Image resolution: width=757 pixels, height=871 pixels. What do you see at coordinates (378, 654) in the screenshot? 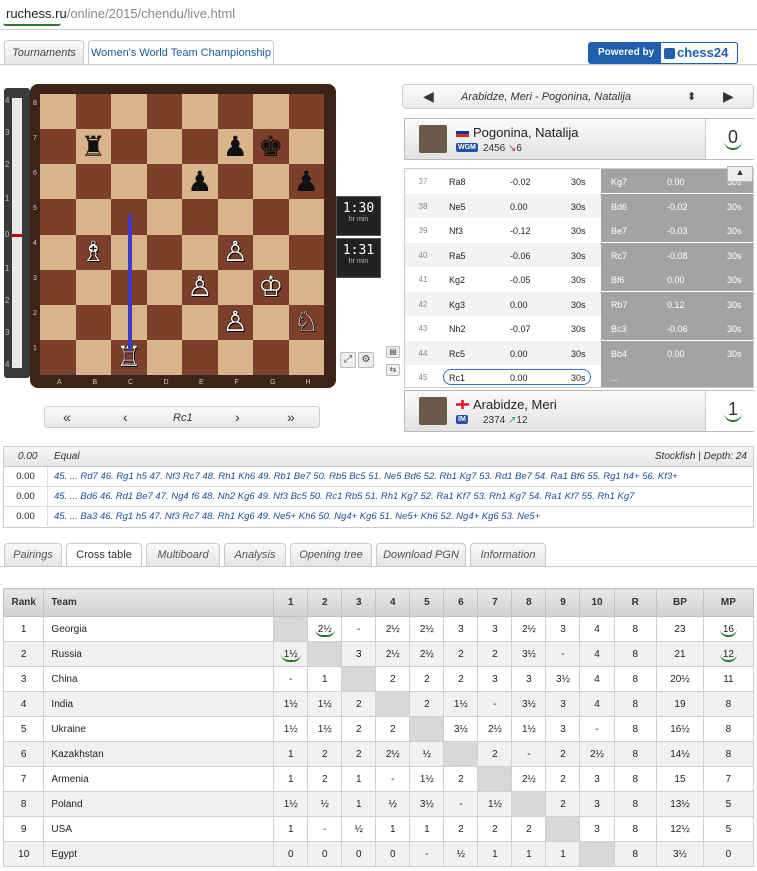
I see `table-row: 2 Russia 1½ 3 2½ 2½ 2 2 3½ -4 8 21 12` at bounding box center [378, 654].